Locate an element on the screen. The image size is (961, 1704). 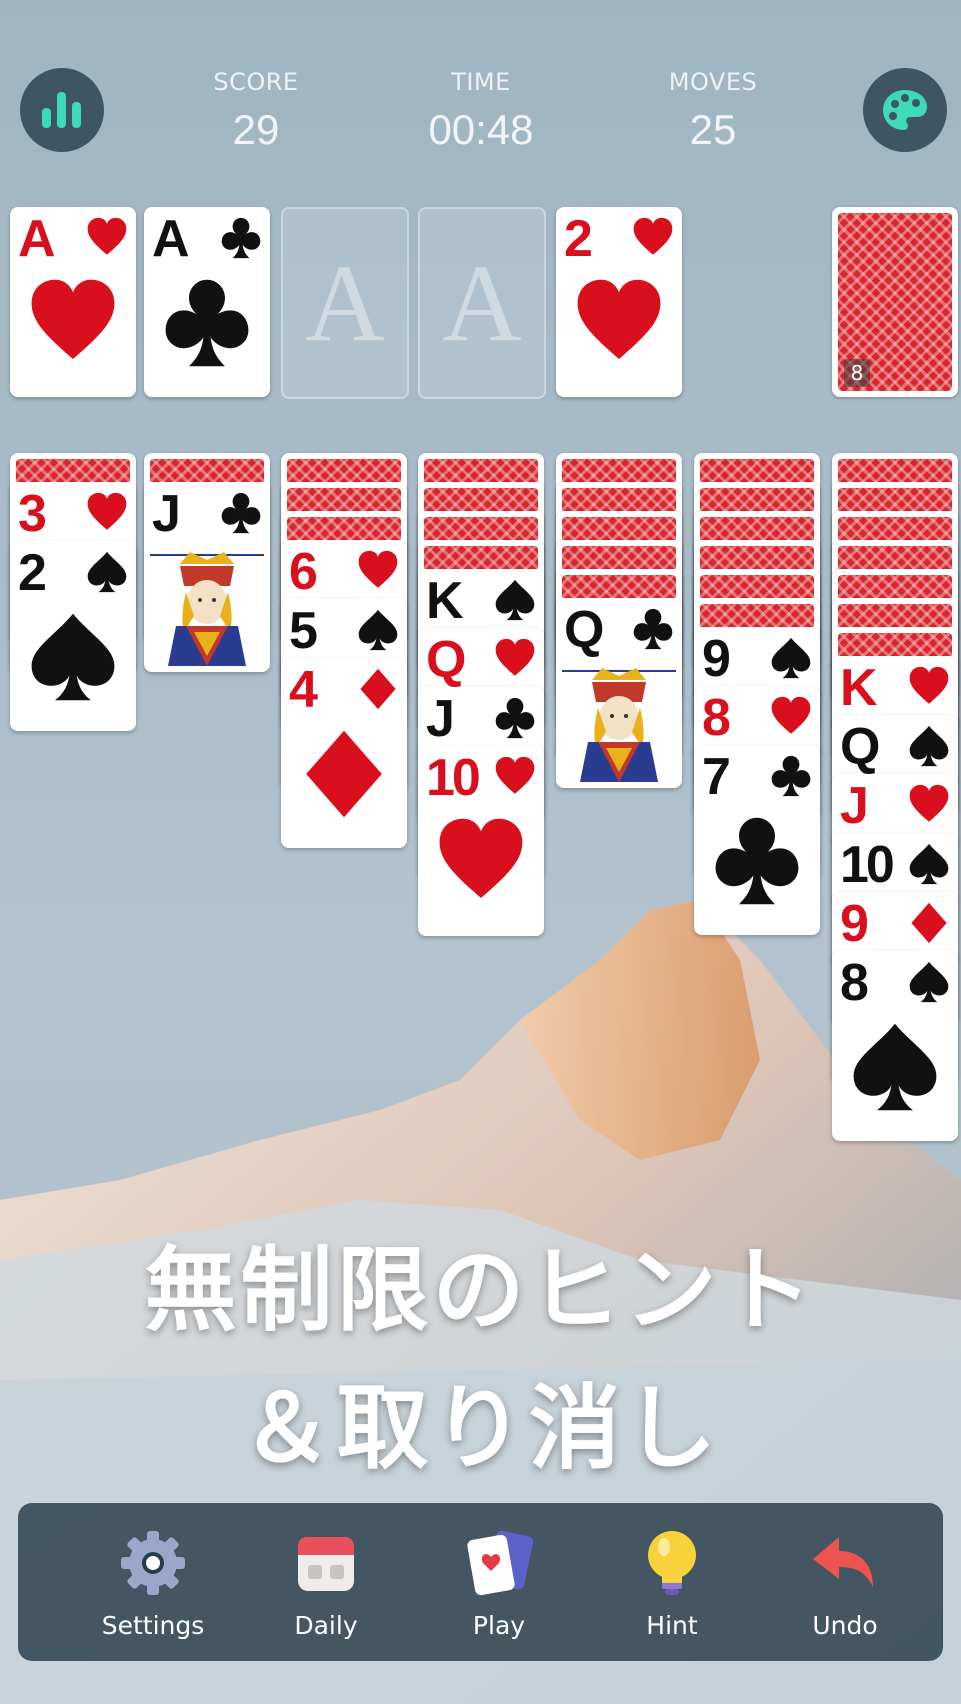
daily-button: Daily is located at coordinates (326, 1583).